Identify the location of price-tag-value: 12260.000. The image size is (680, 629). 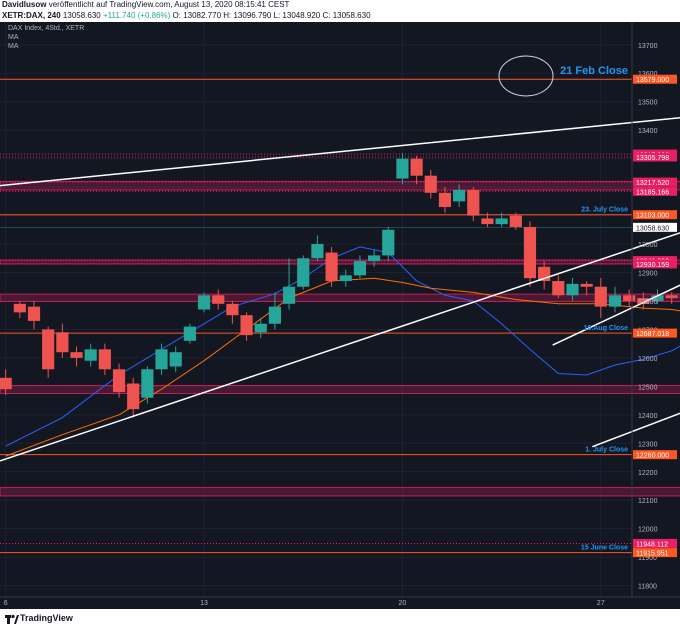
(652, 456).